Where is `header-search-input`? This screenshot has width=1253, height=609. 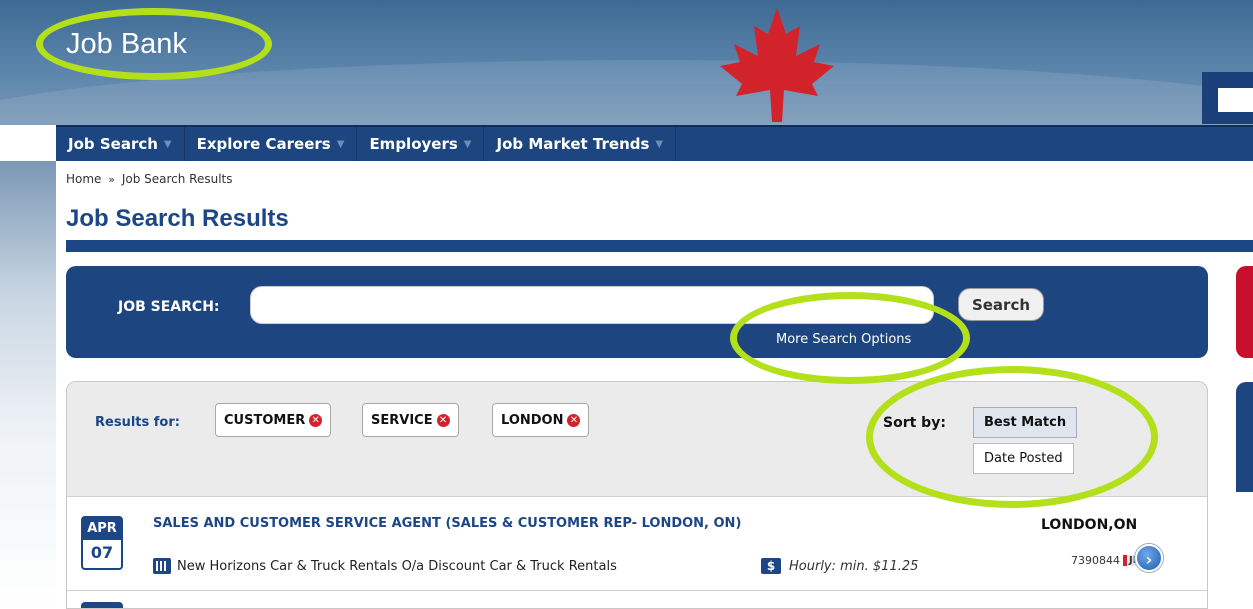
header-search-input is located at coordinates (1235, 100).